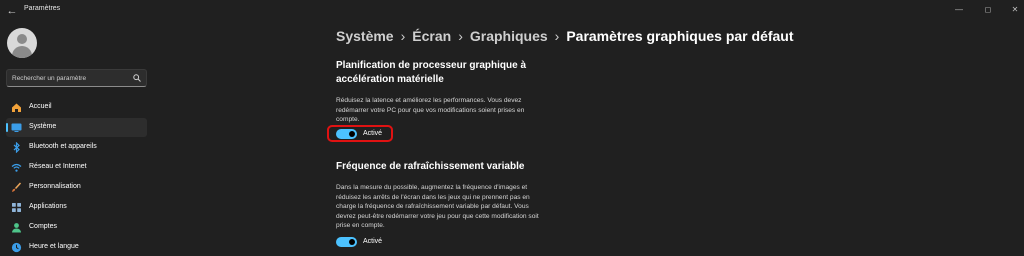 The image size is (1024, 256). I want to click on sidebar-item-accueil: Accueil, so click(76, 107).